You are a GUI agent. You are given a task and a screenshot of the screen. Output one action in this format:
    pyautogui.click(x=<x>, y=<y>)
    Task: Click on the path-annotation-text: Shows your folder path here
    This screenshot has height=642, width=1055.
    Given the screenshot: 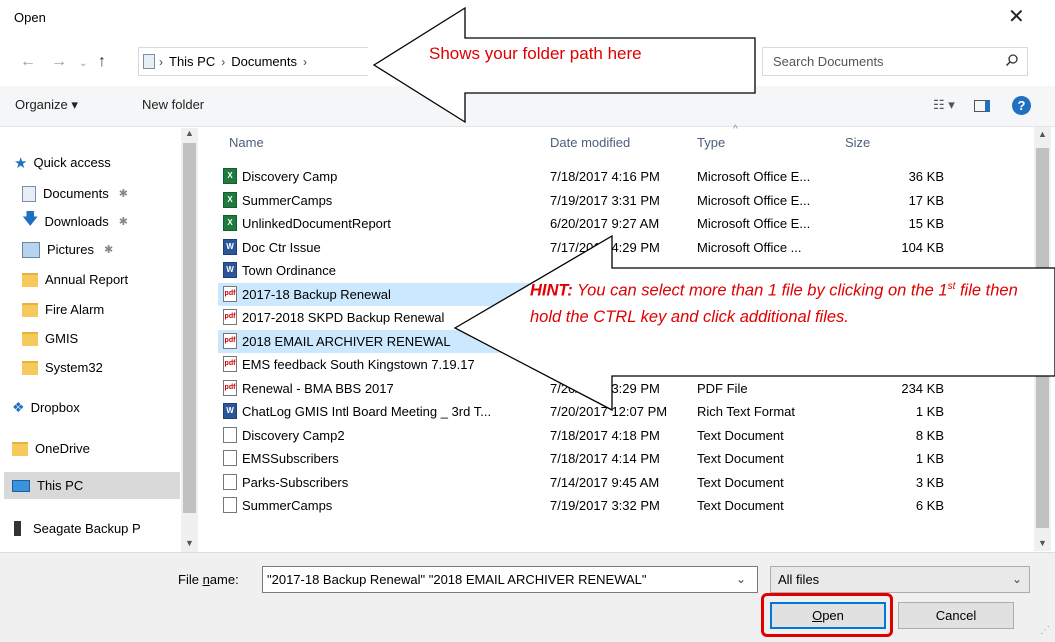 What is the action you would take?
    pyautogui.click(x=535, y=53)
    